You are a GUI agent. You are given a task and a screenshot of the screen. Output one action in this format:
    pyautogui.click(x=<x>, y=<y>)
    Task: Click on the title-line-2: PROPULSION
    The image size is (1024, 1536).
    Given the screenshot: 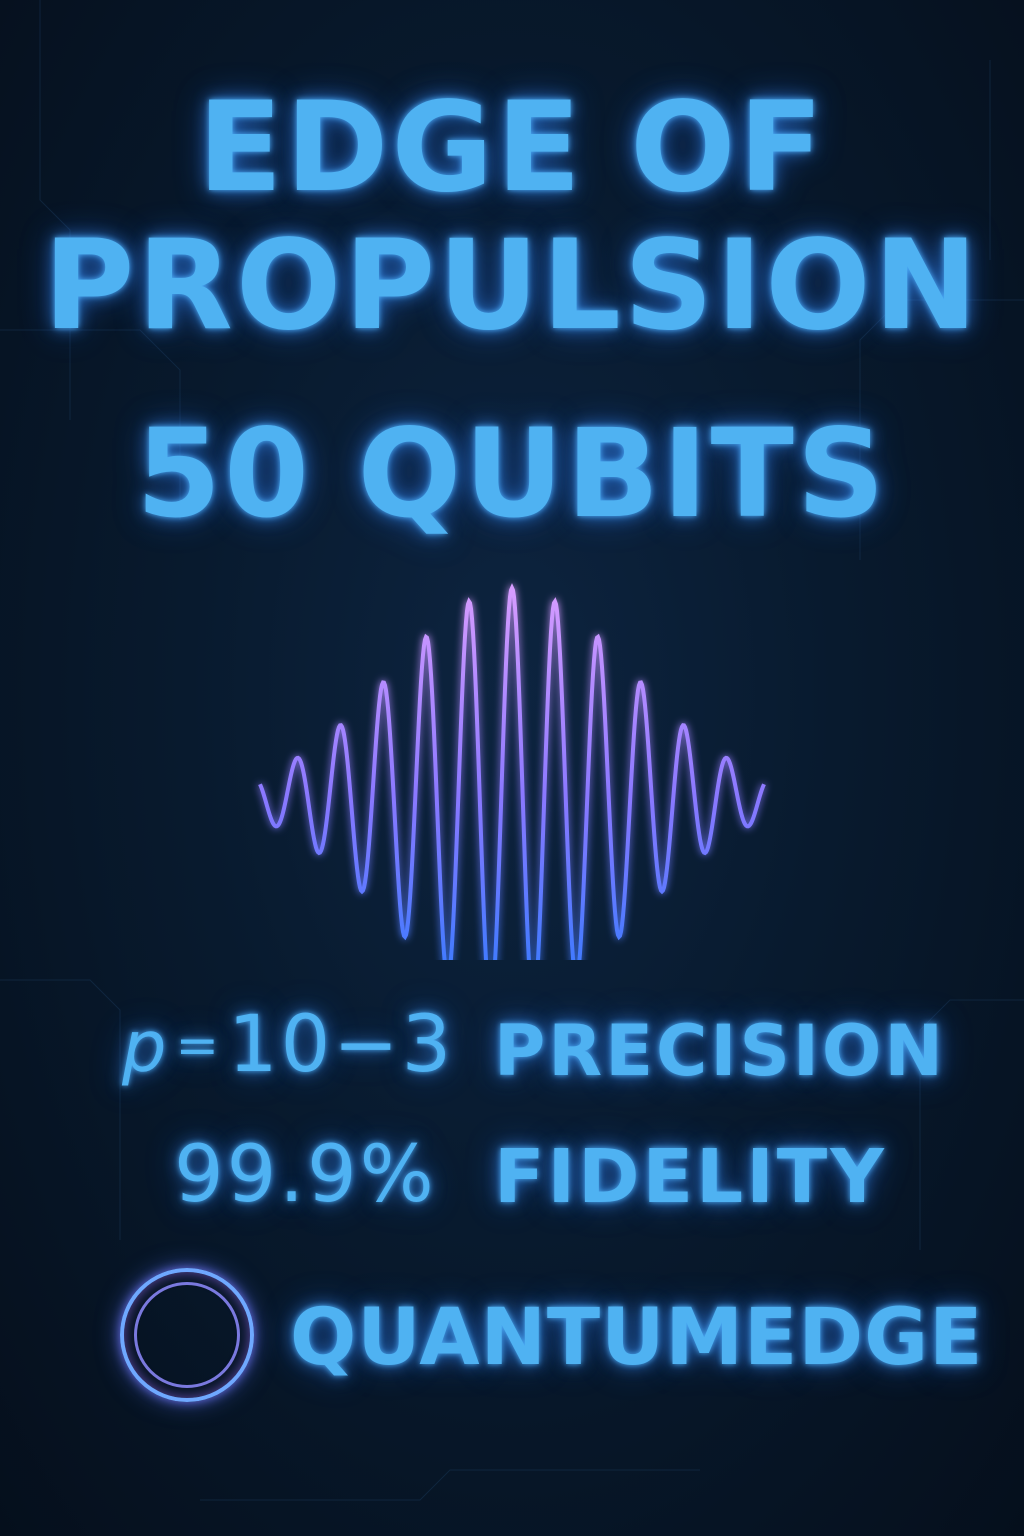 What is the action you would take?
    pyautogui.click(x=512, y=286)
    